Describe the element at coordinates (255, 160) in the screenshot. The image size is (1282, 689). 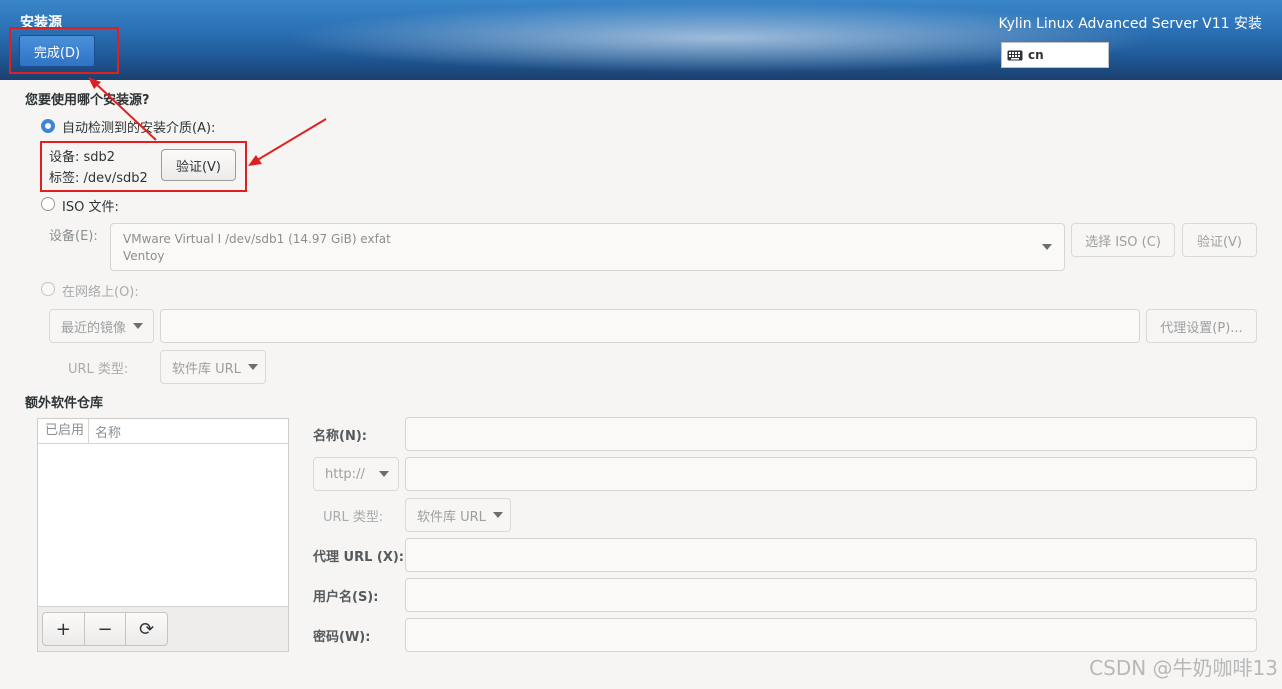
I see `arrow-head-icon` at that location.